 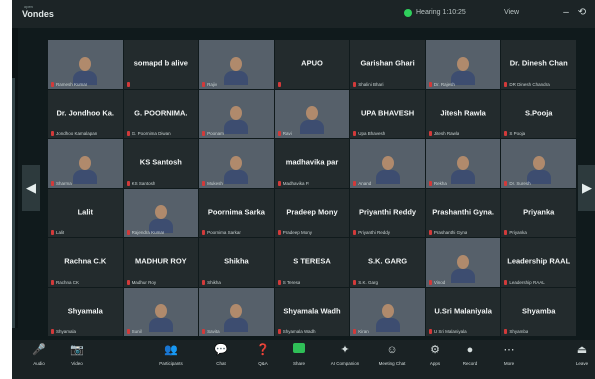 I want to click on participant-tile: Rajiv, so click(x=236, y=64).